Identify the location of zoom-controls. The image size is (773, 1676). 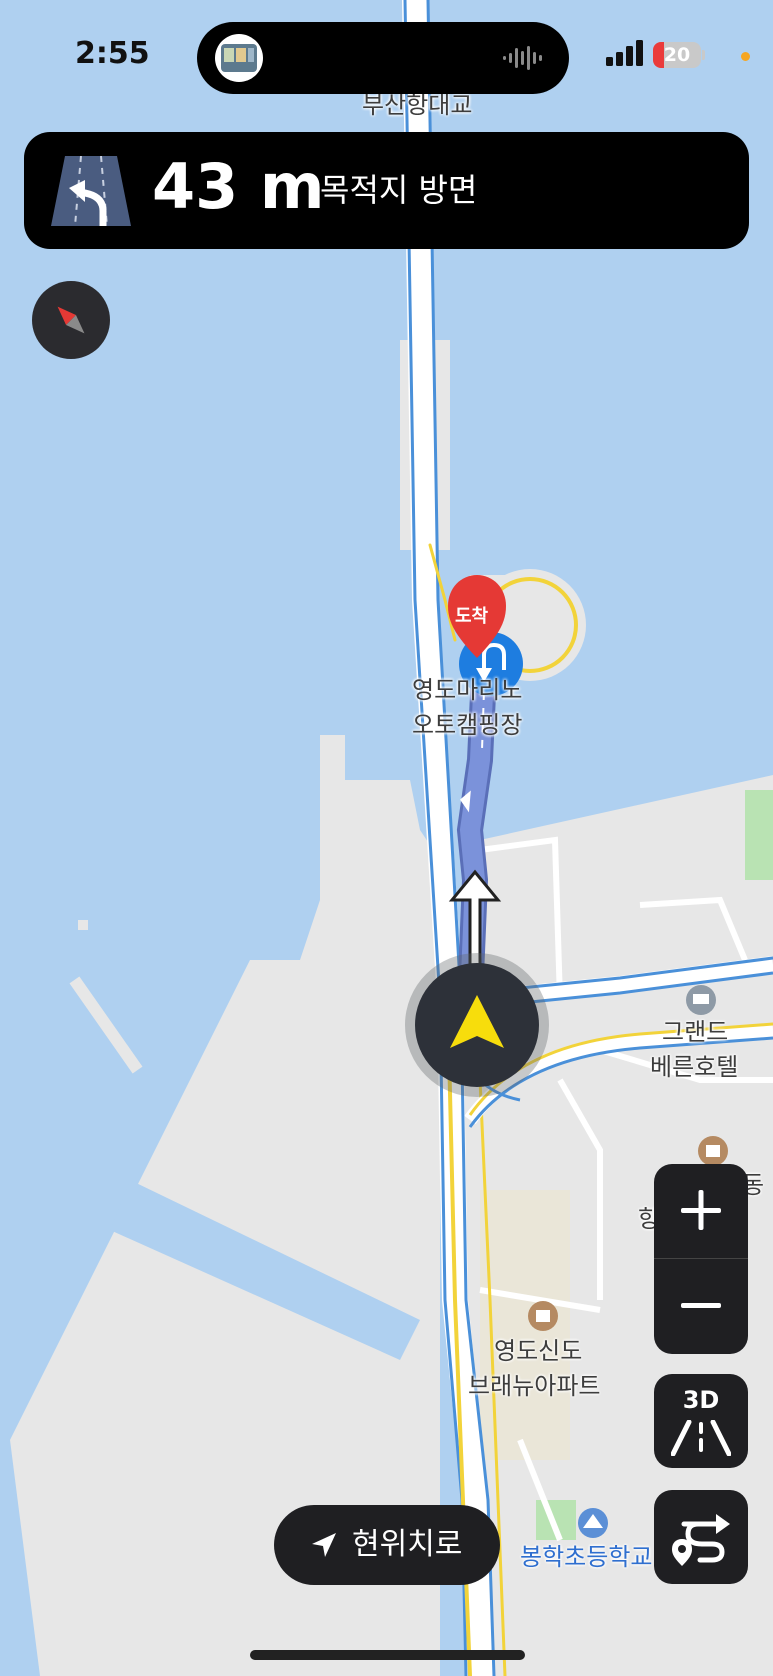
(701, 1259).